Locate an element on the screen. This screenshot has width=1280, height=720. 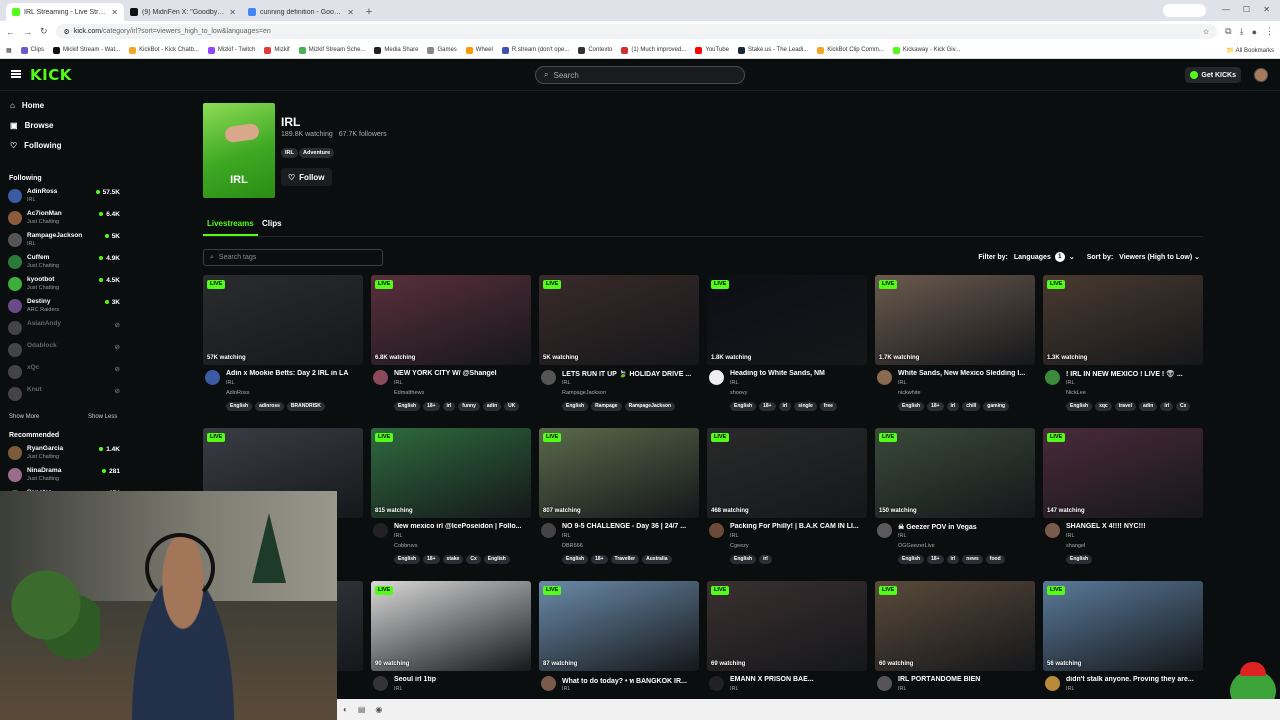
user-avatar is located at coordinates (1261, 75).